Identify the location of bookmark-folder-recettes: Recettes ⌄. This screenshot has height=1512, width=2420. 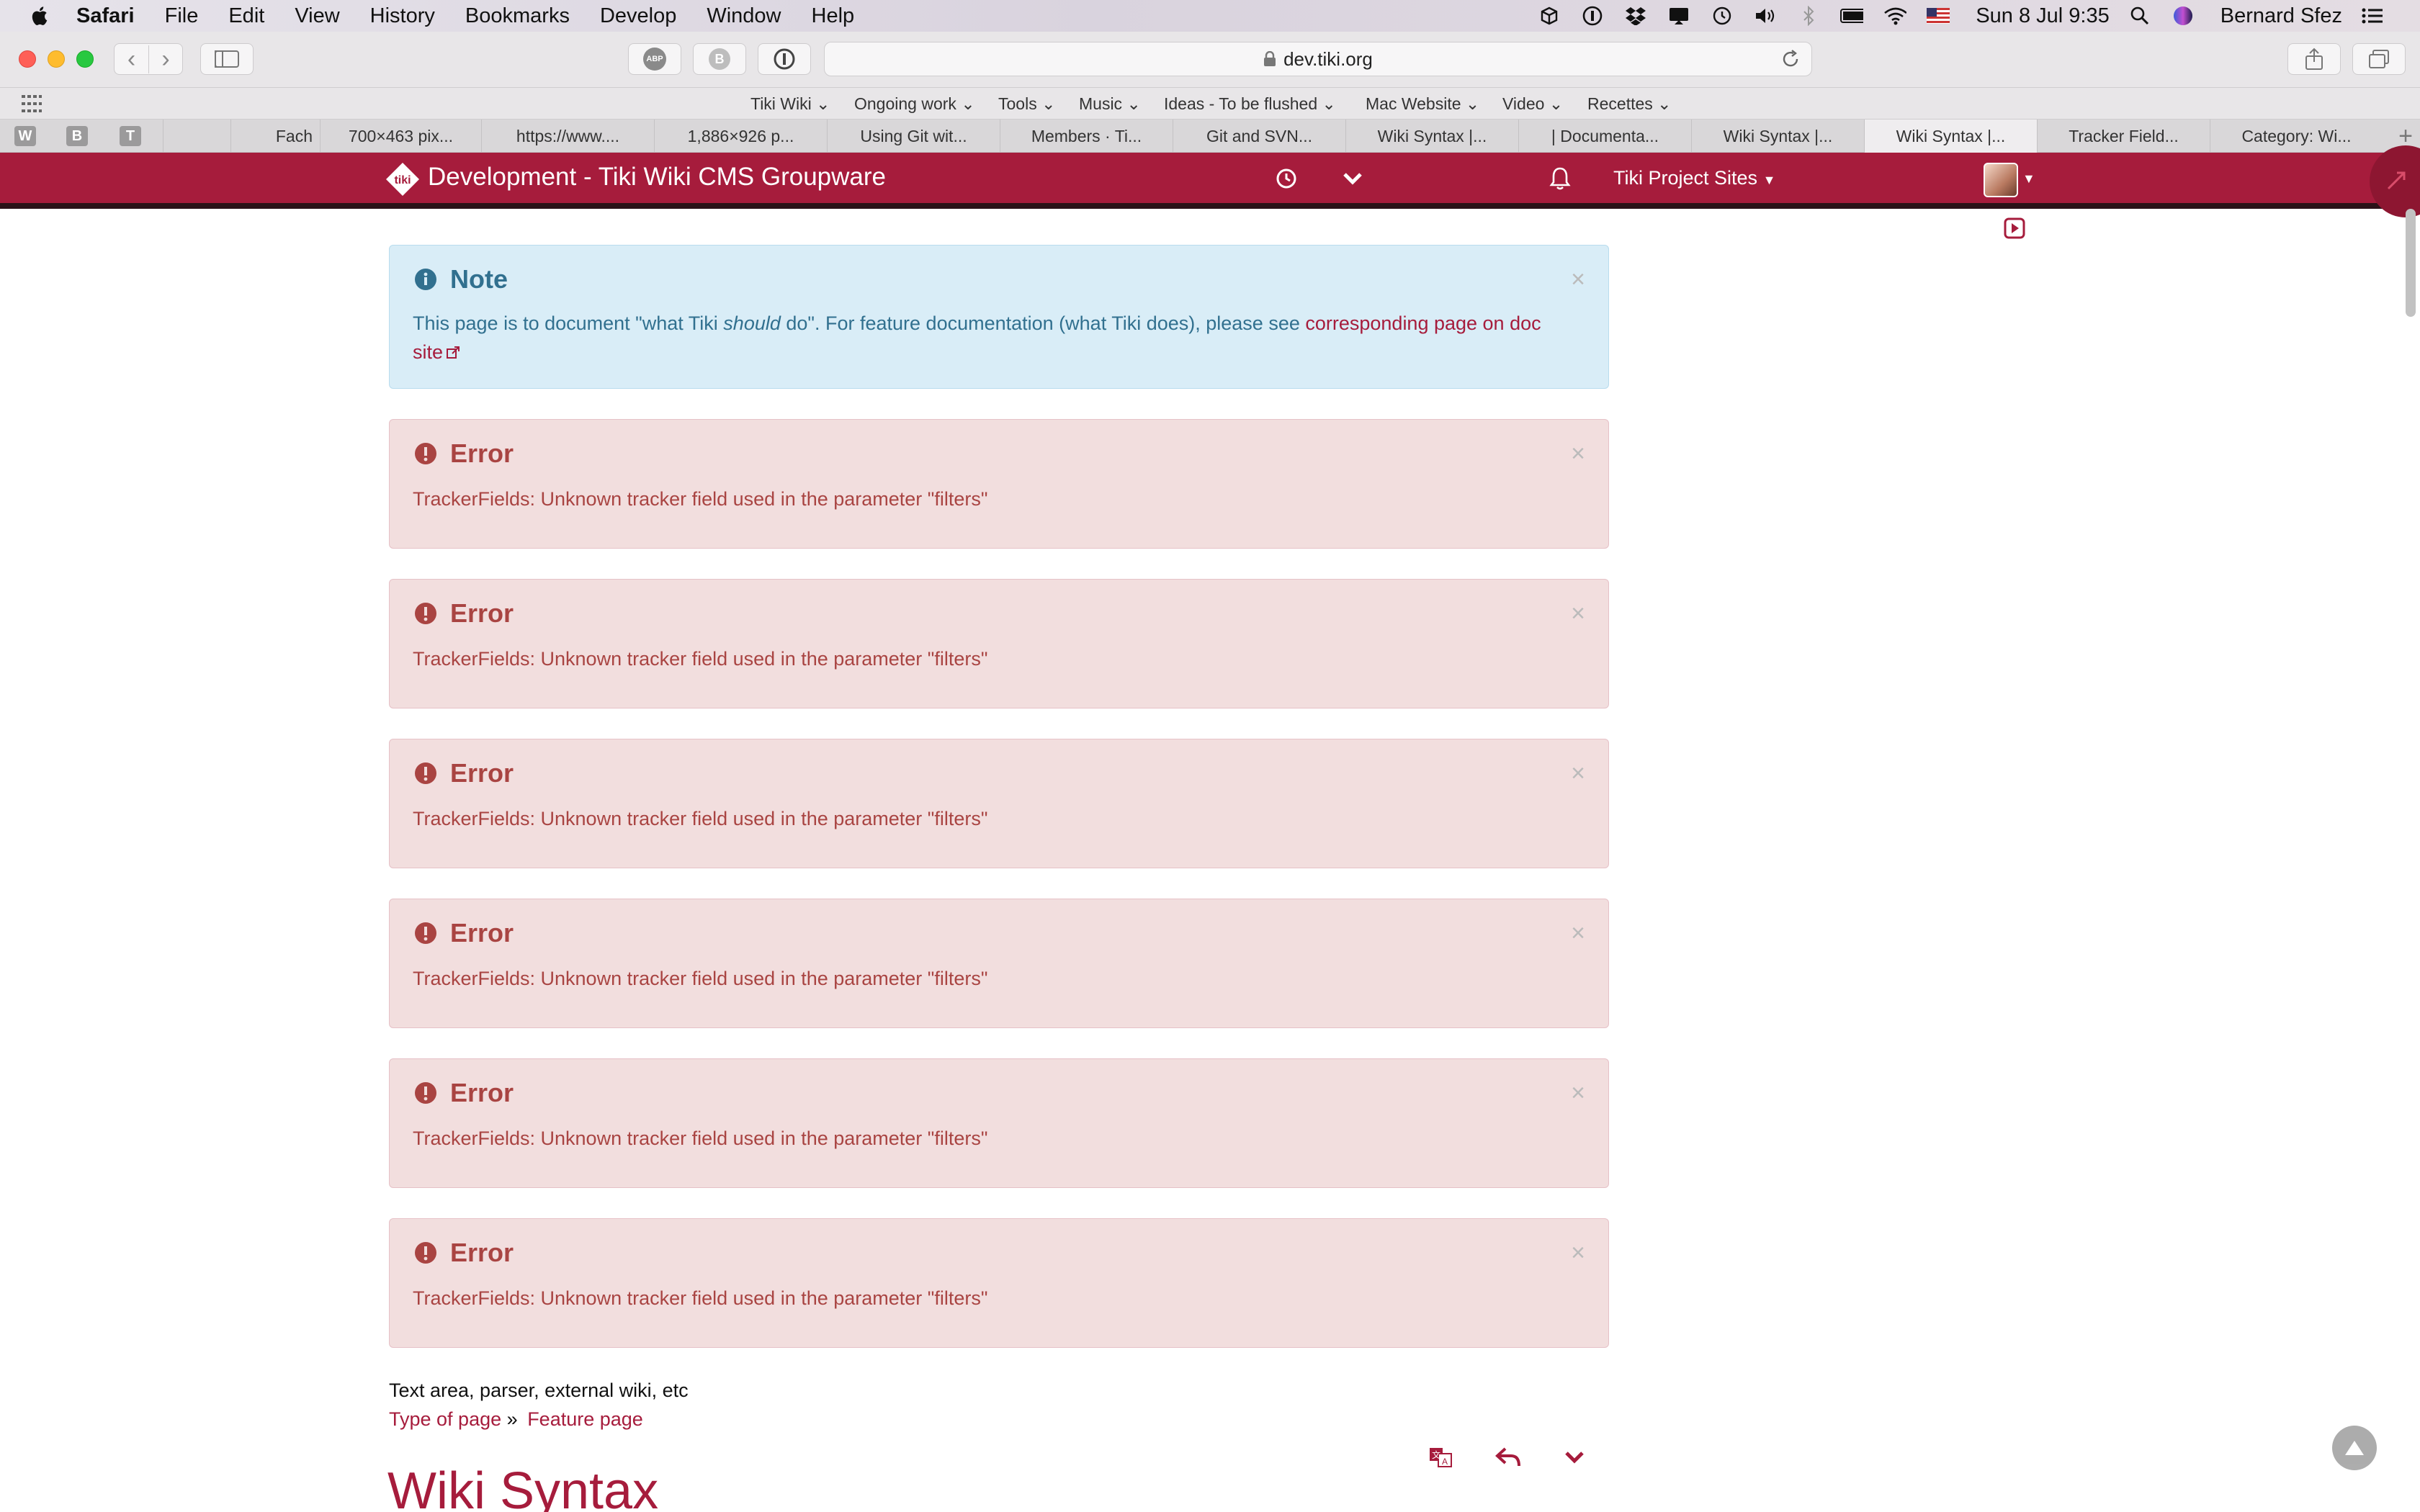
(1629, 104).